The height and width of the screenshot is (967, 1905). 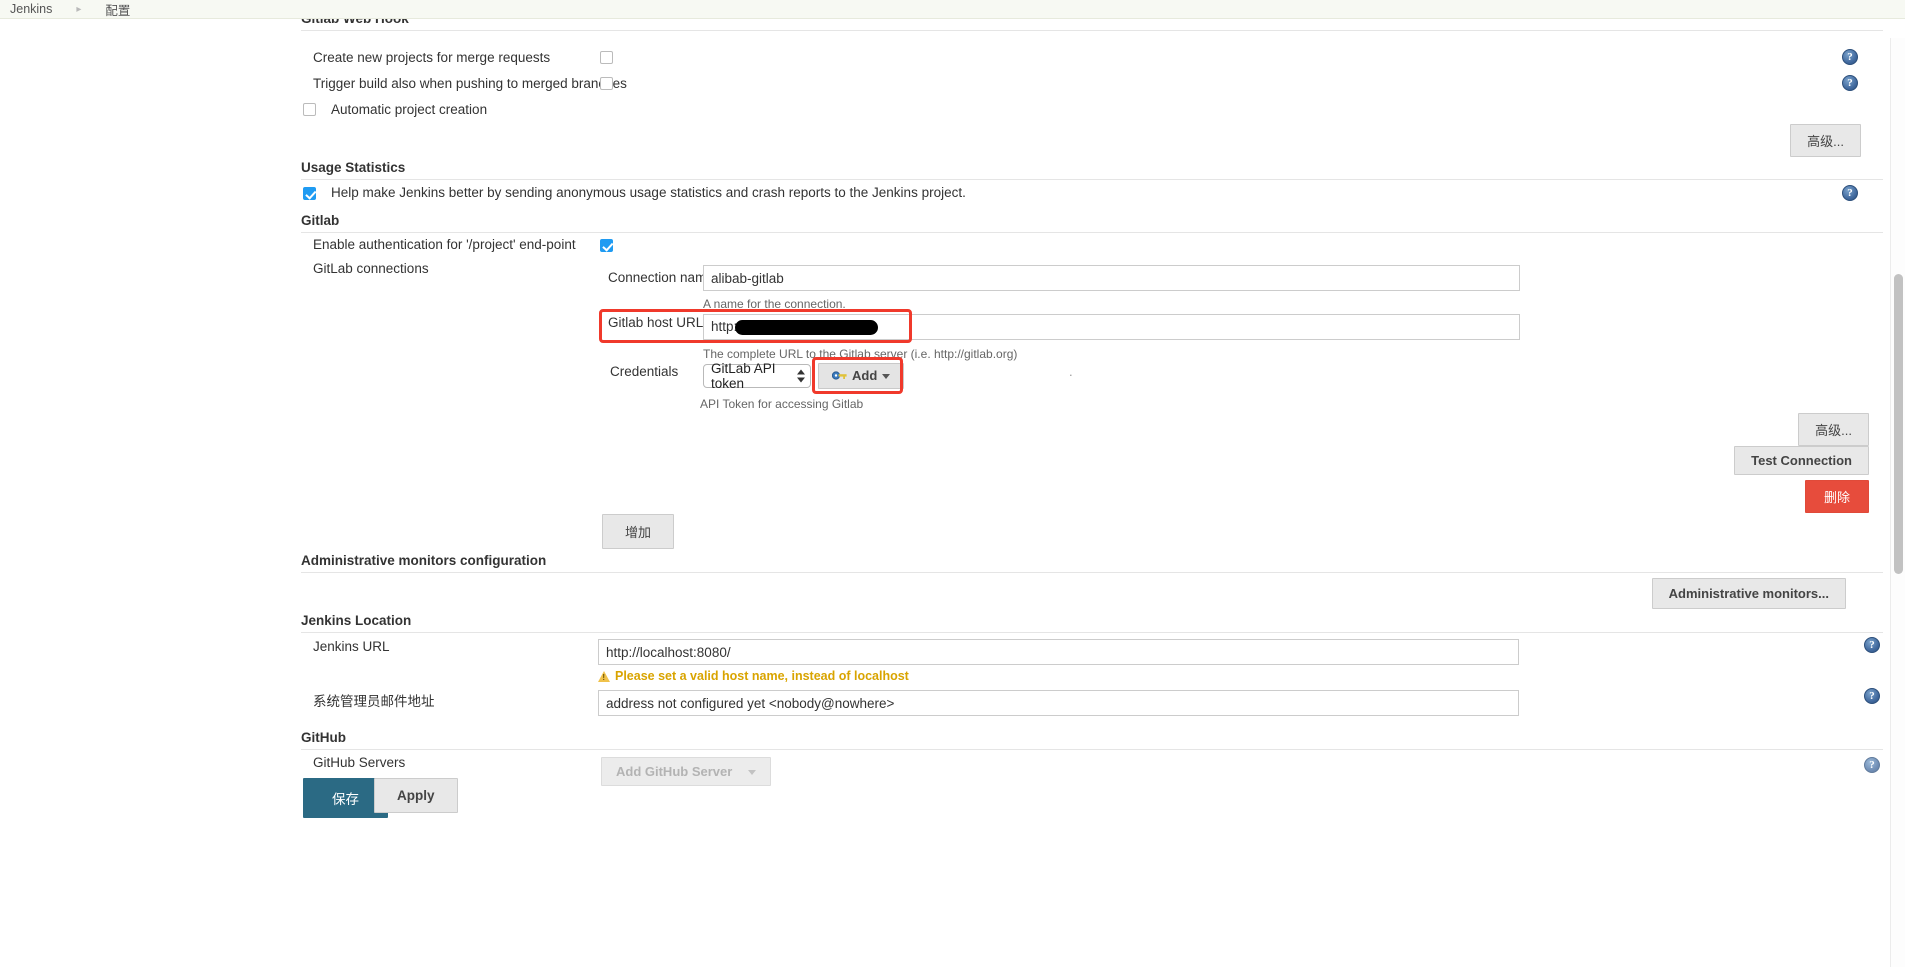 What do you see at coordinates (952, 9) in the screenshot?
I see `breadcrumb: Jenkins ▸ 配置` at bounding box center [952, 9].